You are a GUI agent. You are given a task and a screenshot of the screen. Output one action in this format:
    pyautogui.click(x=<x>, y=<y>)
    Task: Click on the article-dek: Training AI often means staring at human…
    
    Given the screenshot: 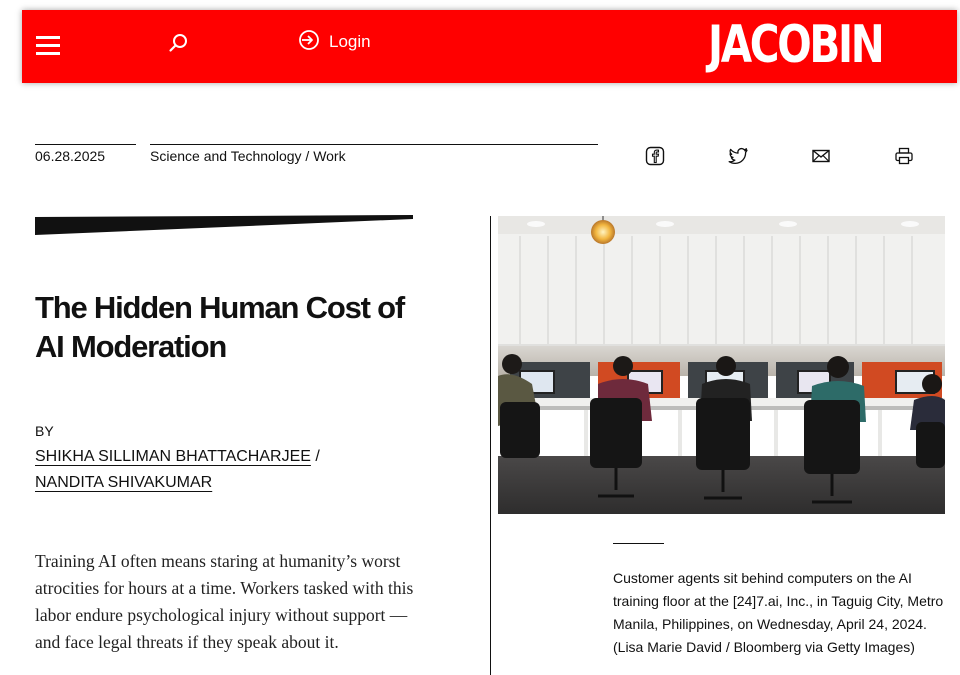 What is the action you would take?
    pyautogui.click(x=224, y=601)
    